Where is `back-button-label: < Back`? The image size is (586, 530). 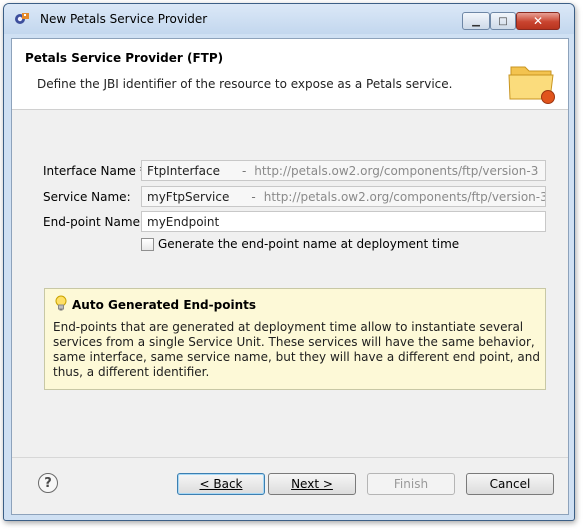
back-button-label: < Back is located at coordinates (221, 484).